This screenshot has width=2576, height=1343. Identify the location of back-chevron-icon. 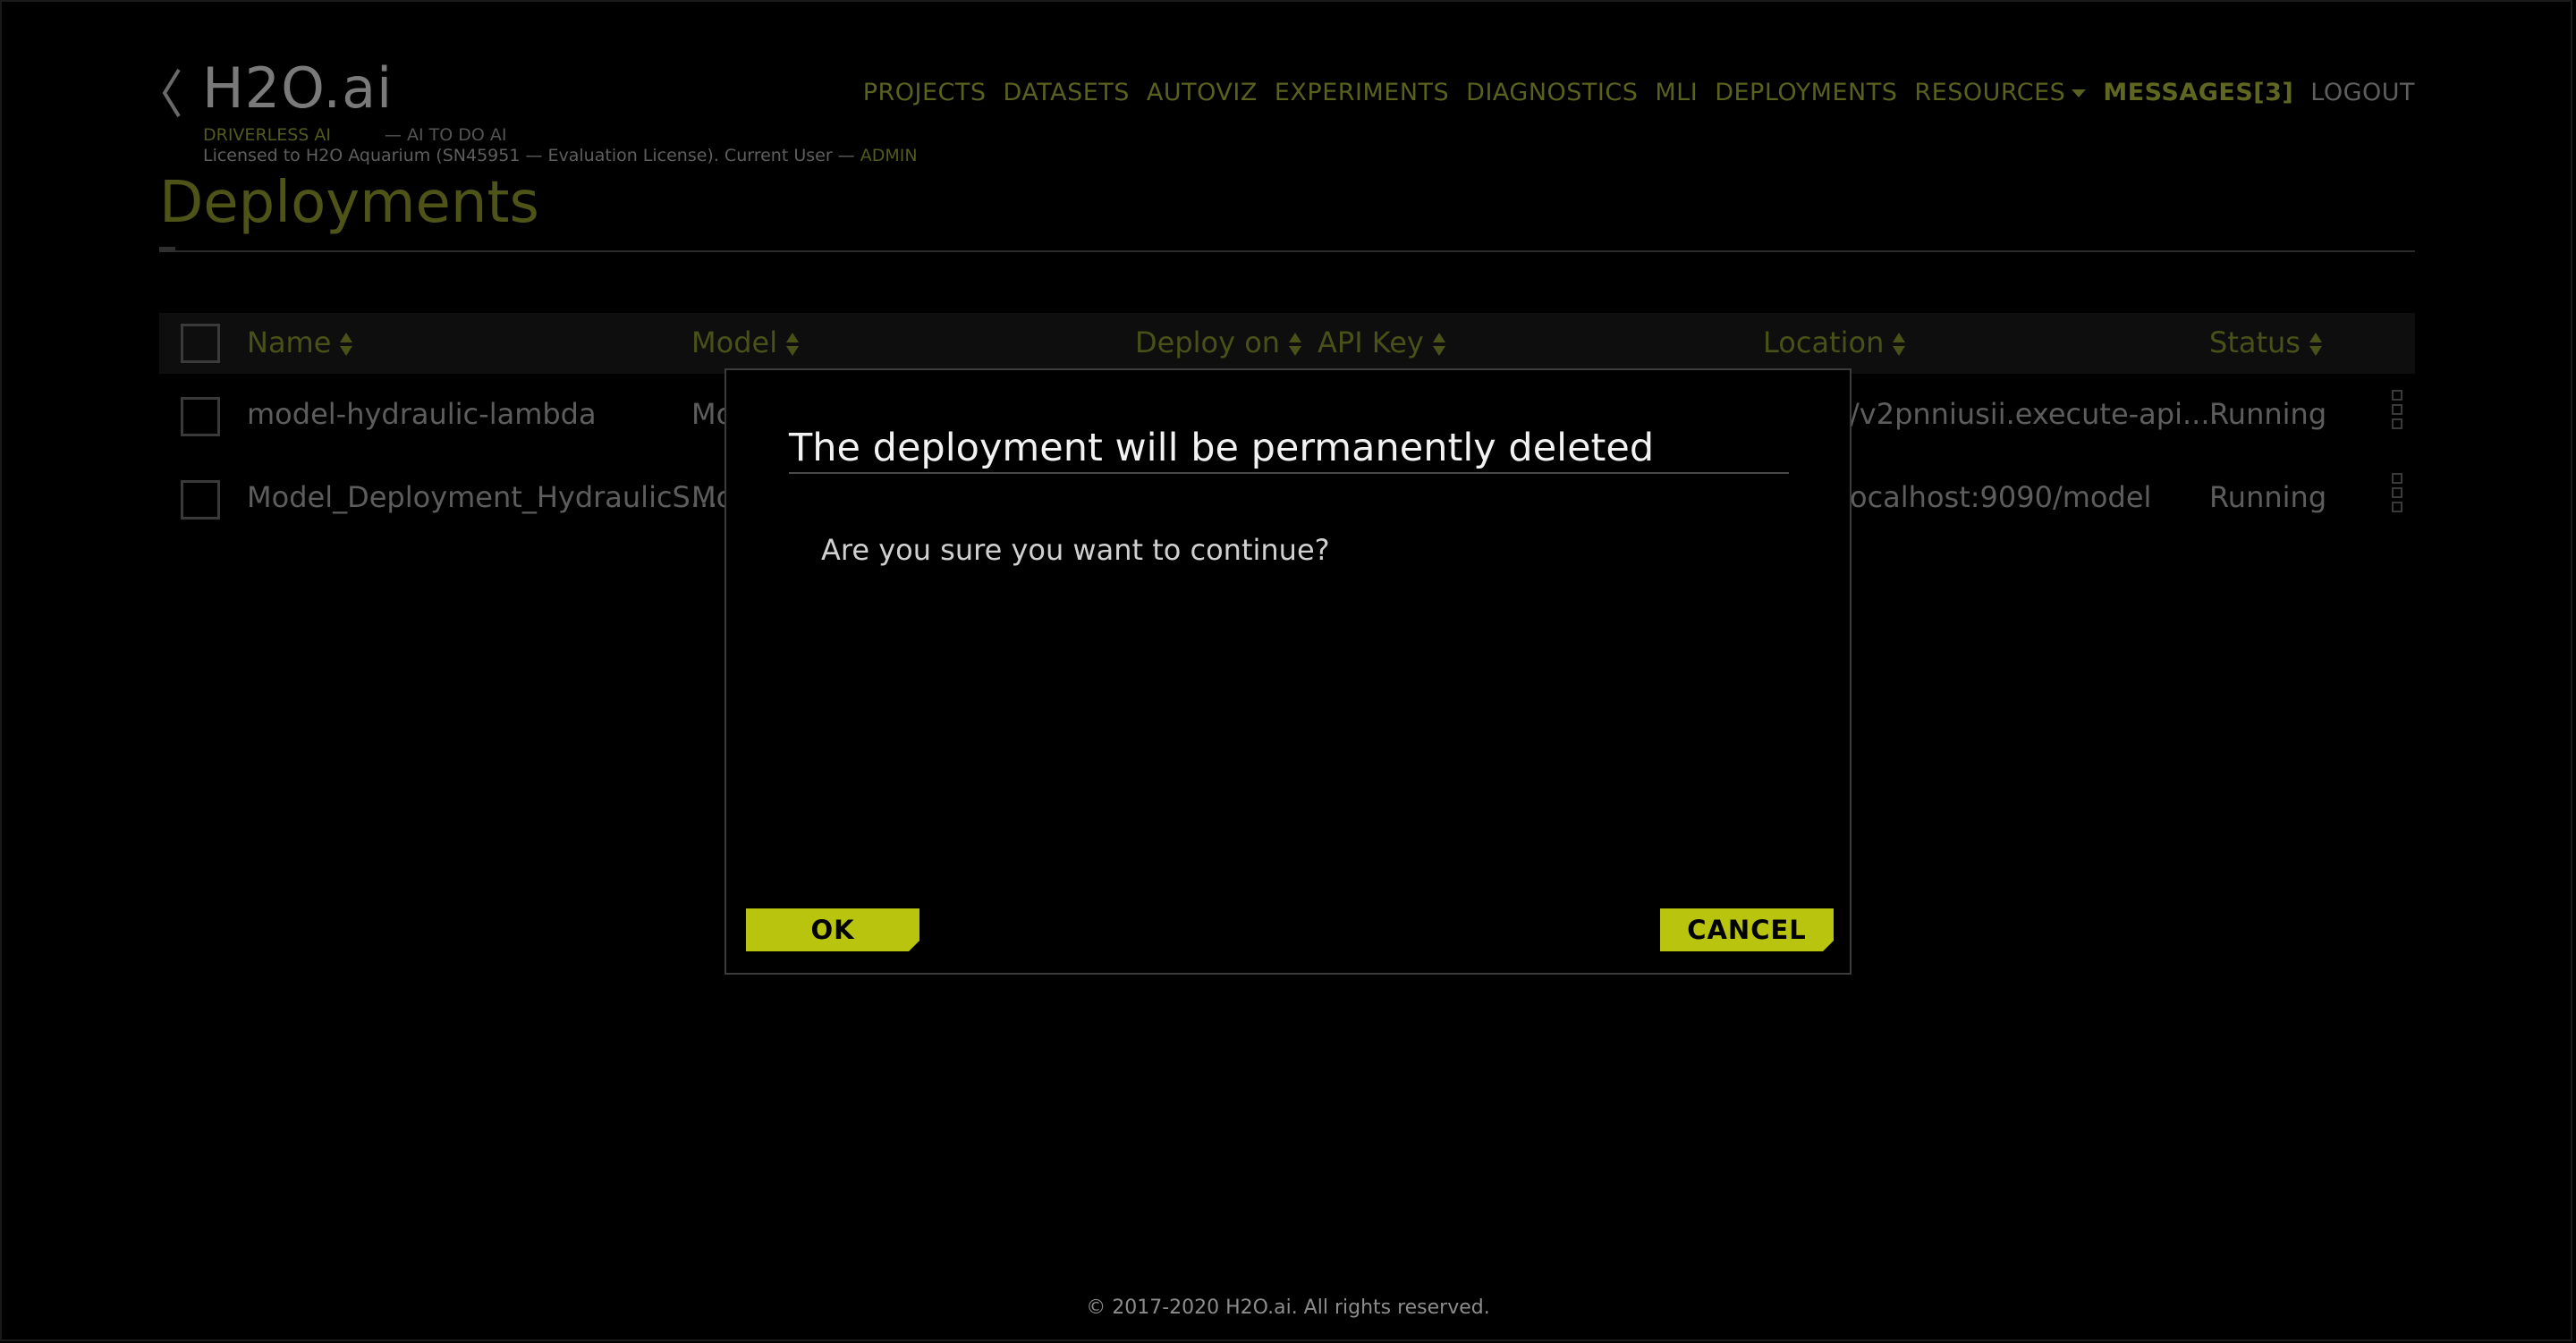
(170, 93).